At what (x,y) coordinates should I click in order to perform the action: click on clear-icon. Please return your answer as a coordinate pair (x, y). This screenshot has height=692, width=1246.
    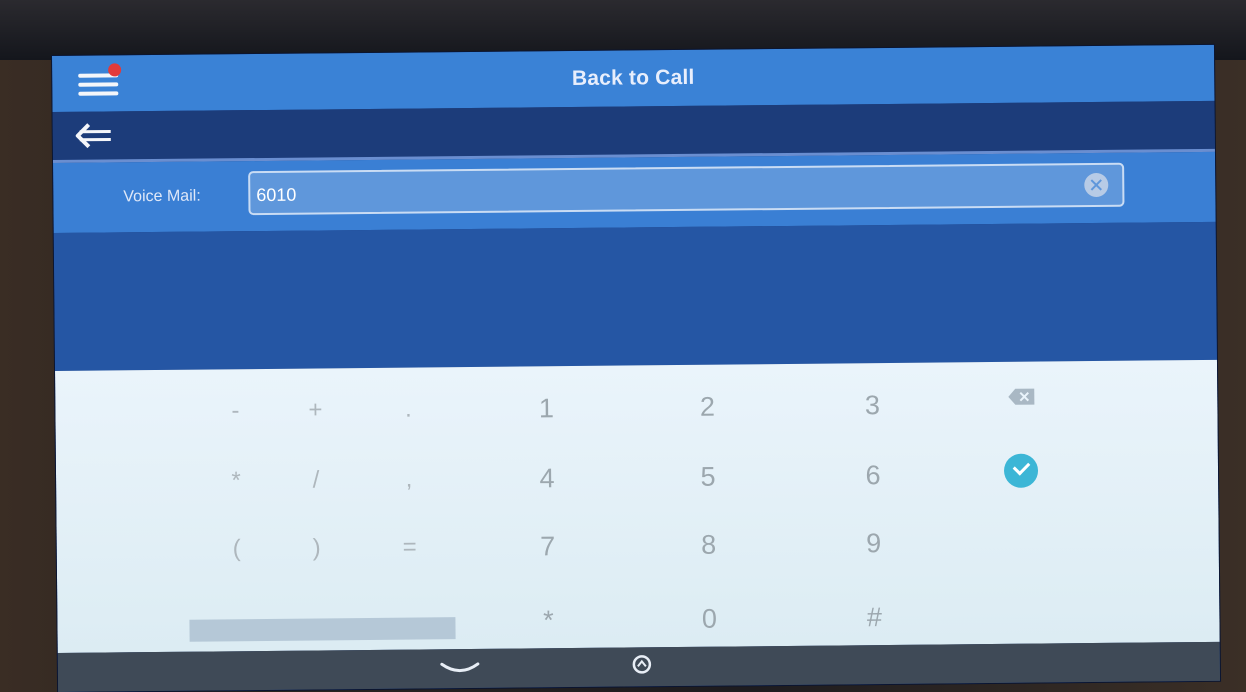
    Looking at the image, I should click on (1096, 185).